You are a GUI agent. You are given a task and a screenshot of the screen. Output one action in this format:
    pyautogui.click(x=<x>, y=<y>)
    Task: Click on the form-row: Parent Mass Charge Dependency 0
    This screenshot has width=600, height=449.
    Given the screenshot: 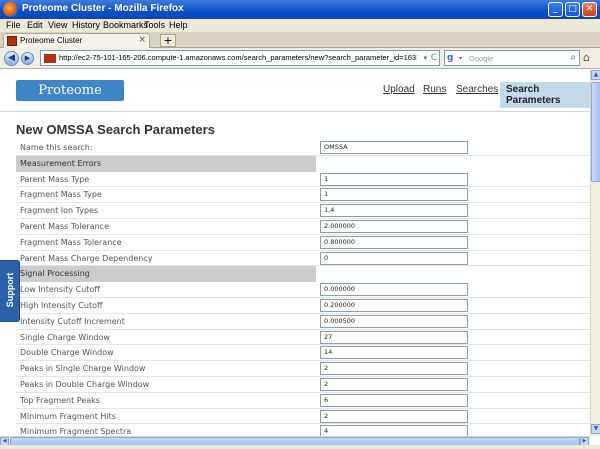 What is the action you would take?
    pyautogui.click(x=303, y=259)
    